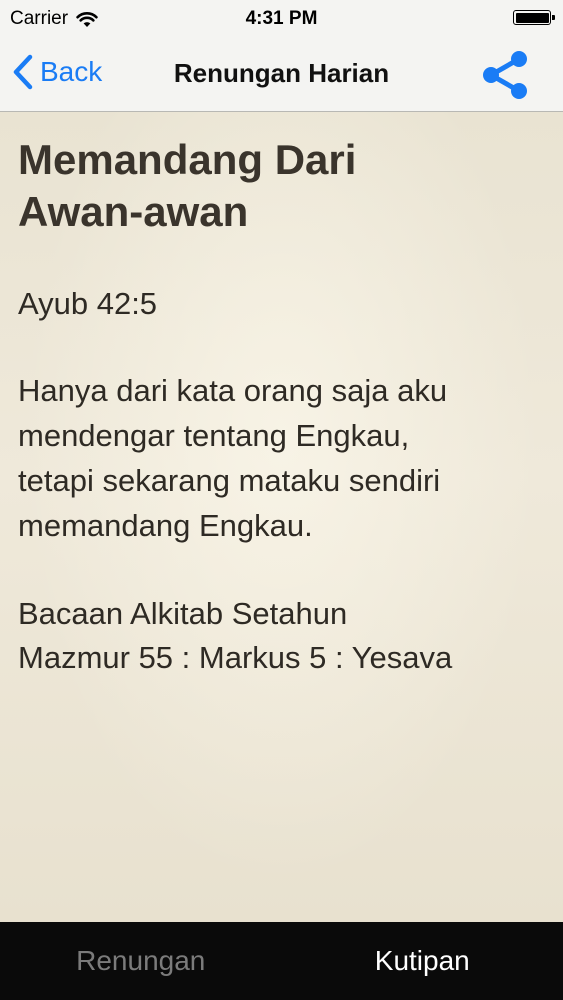 The image size is (563, 1000). I want to click on status-time: 4:31 PM, so click(281, 18).